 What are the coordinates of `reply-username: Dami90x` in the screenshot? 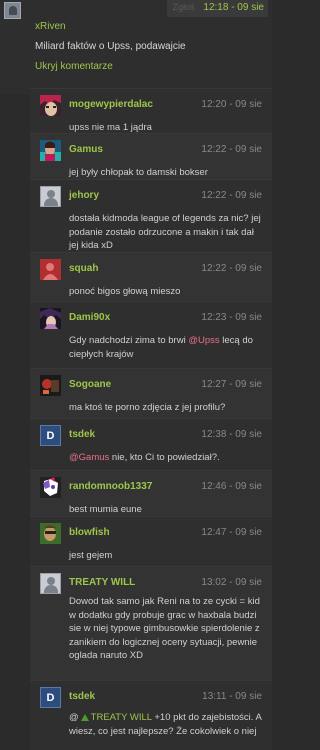 It's located at (89, 317).